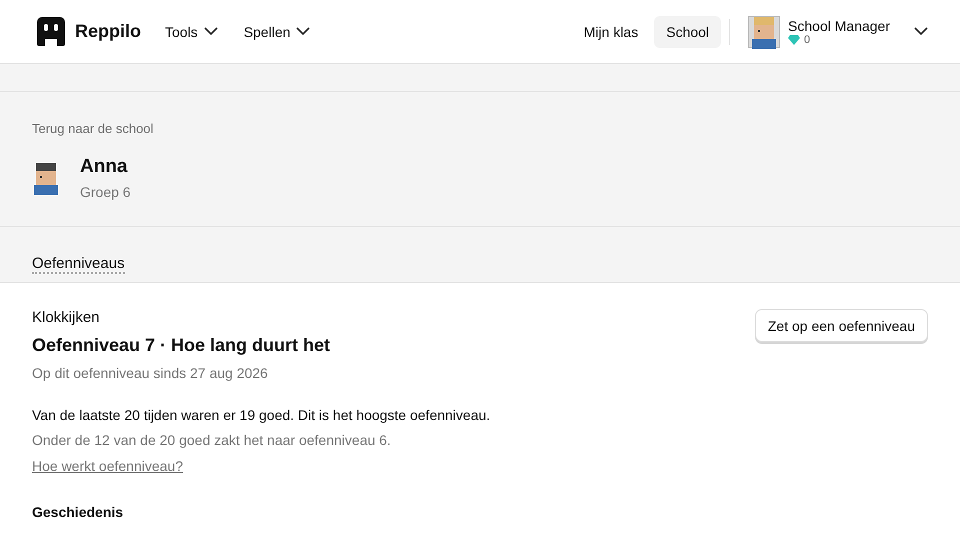 The width and height of the screenshot is (960, 540). I want to click on logo-icon, so click(51, 31).